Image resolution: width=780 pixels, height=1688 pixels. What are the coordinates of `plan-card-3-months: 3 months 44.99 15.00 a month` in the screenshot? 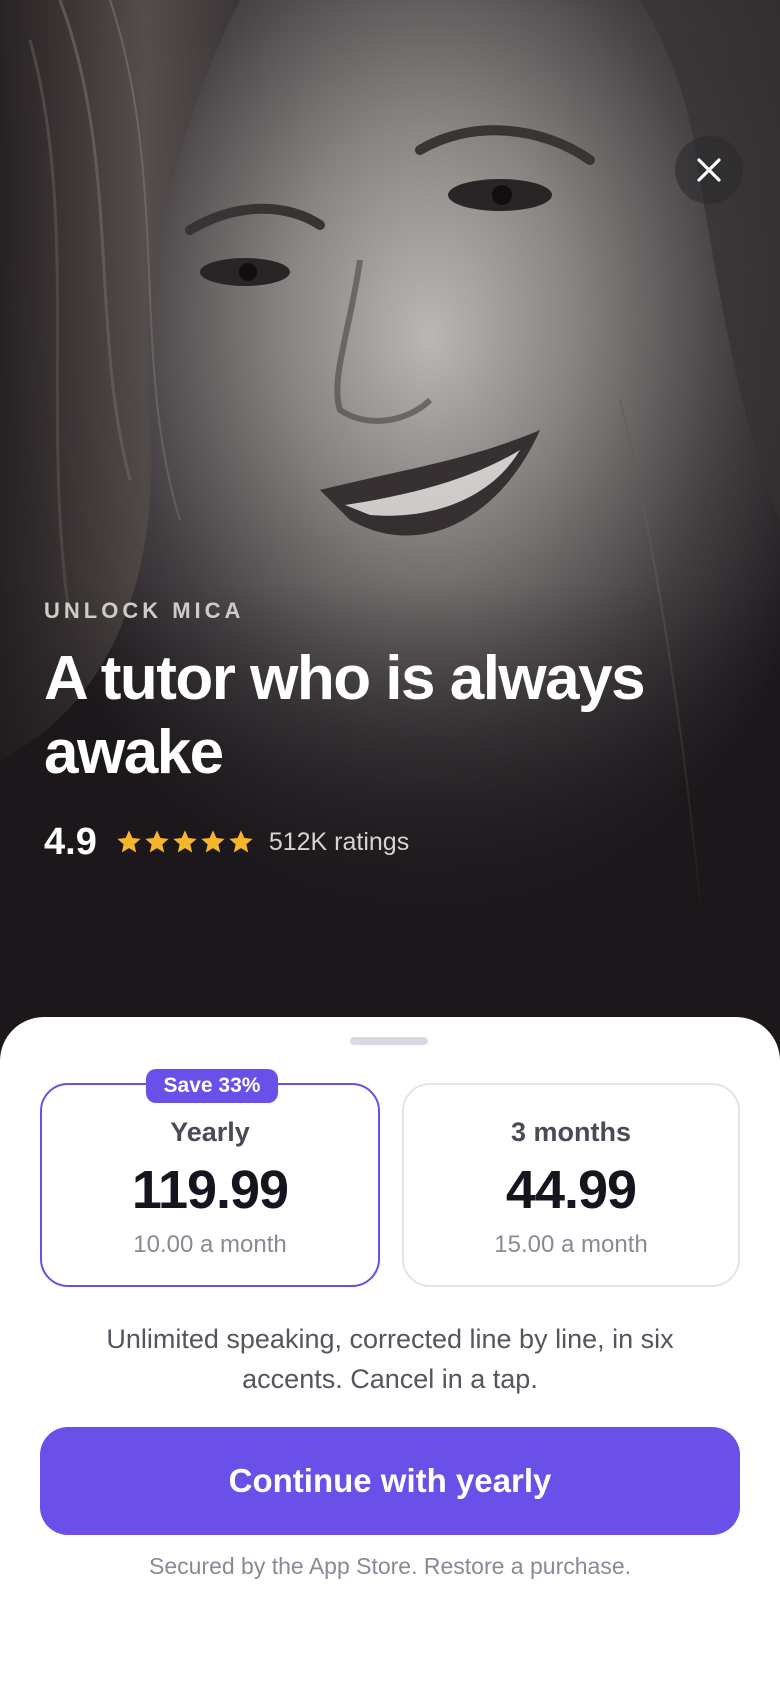 It's located at (571, 1185).